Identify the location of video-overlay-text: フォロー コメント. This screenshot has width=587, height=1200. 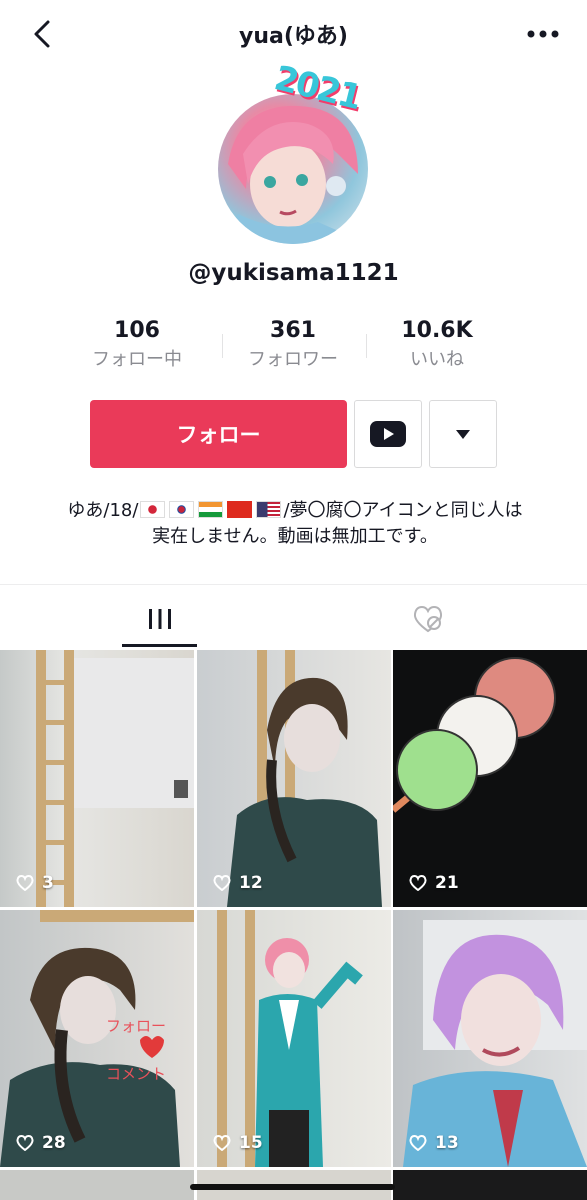
(136, 1050).